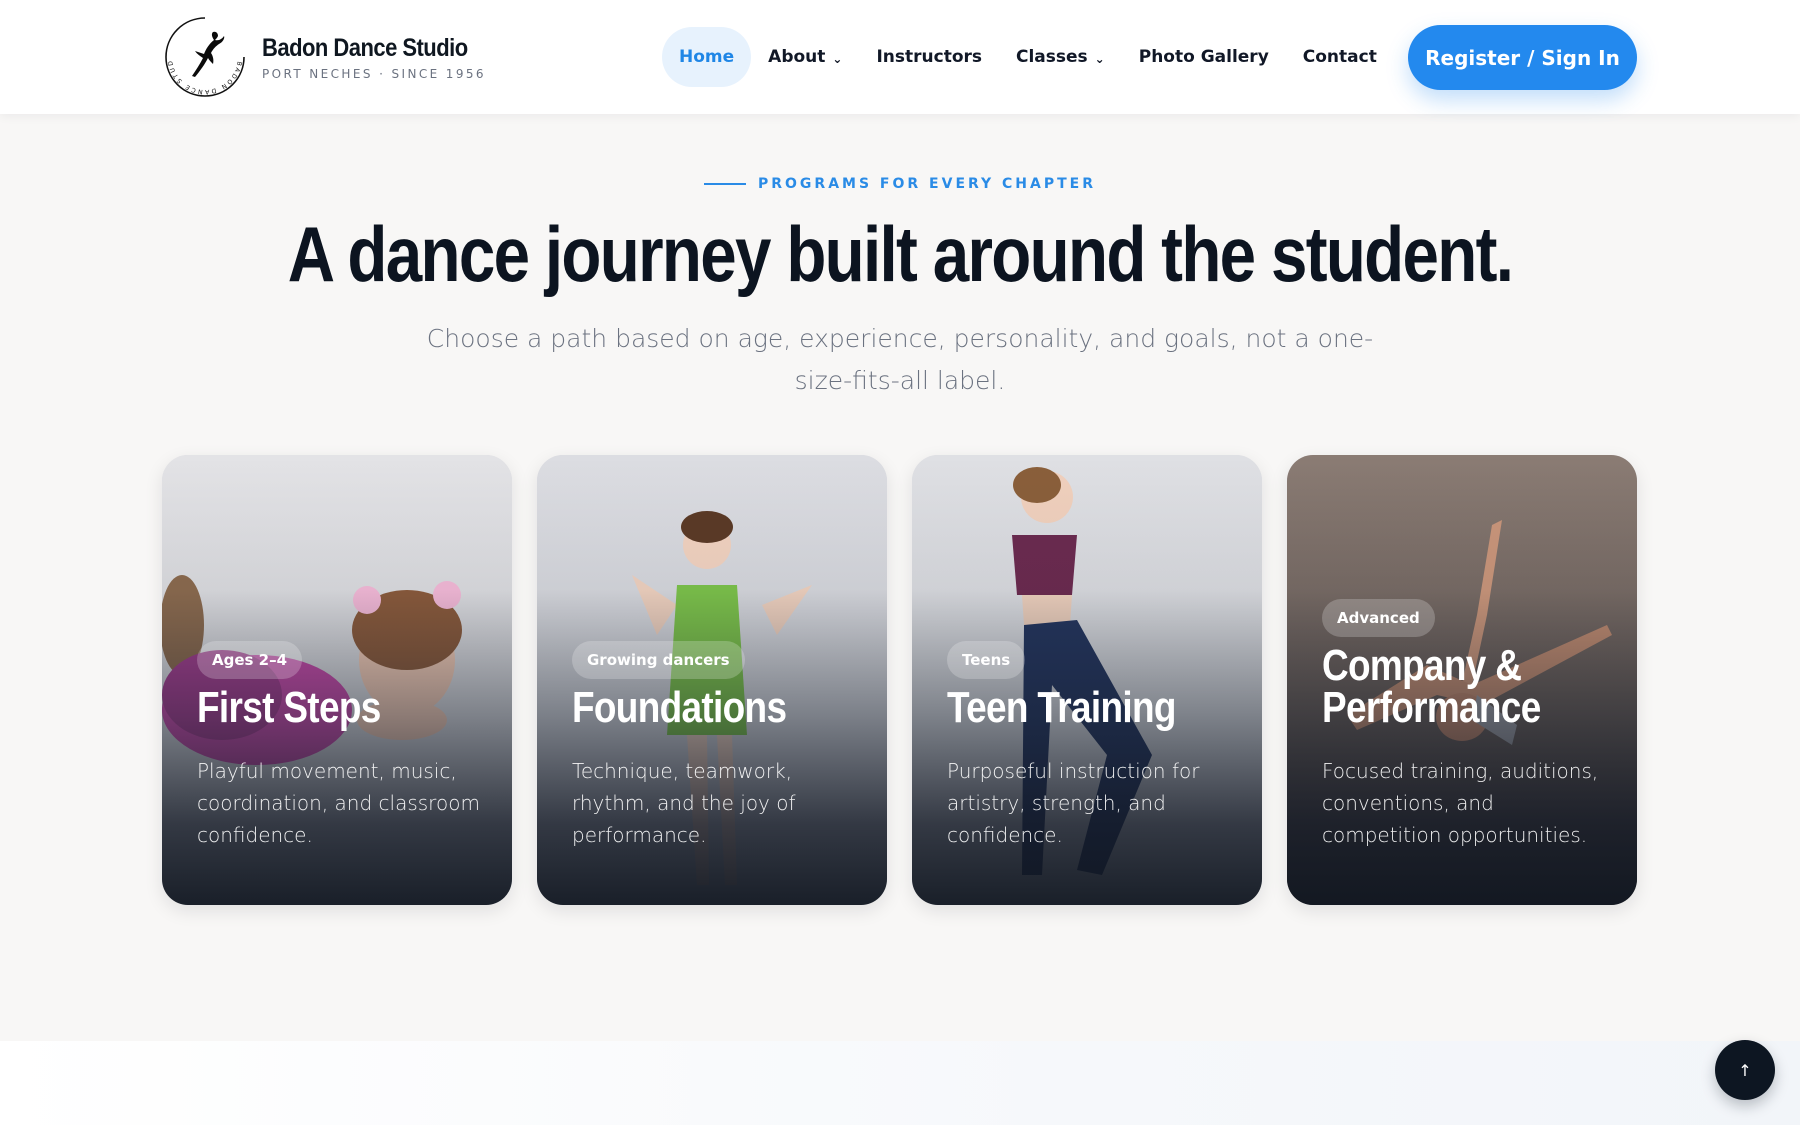 This screenshot has height=1125, width=1800. Describe the element at coordinates (374, 73) in the screenshot. I see `brand-tagline: PORT NECHES · SINCE 1956` at that location.